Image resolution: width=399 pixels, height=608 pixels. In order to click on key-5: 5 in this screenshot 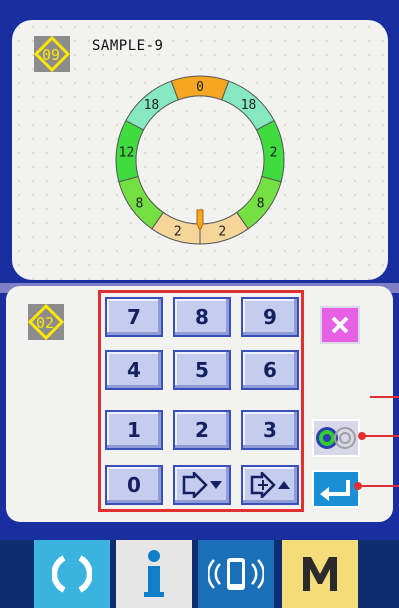, I will do `click(202, 370)`.